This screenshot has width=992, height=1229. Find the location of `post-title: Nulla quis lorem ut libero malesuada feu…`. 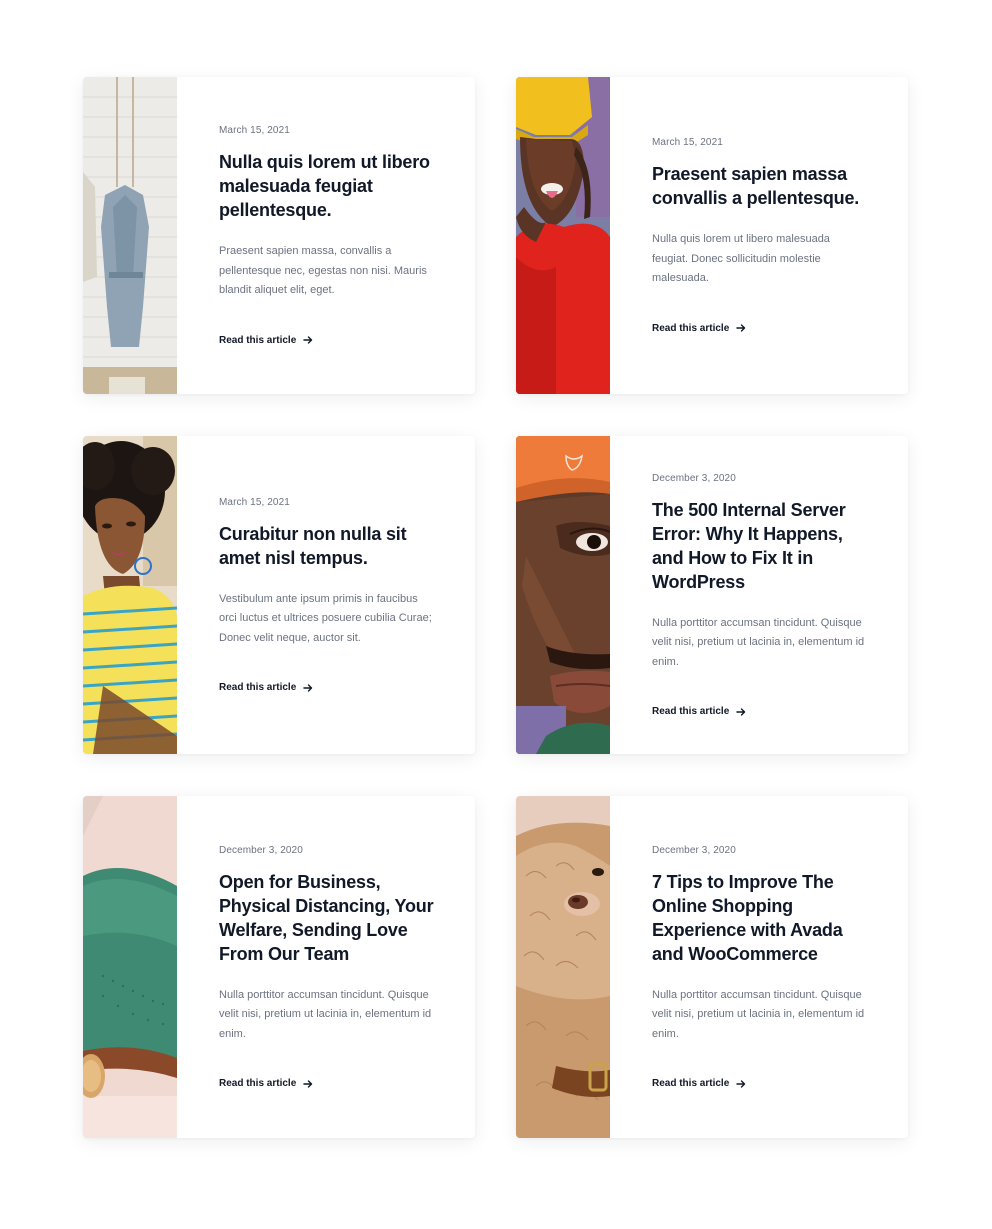

post-title: Nulla quis lorem ut libero malesuada feu… is located at coordinates (327, 186).